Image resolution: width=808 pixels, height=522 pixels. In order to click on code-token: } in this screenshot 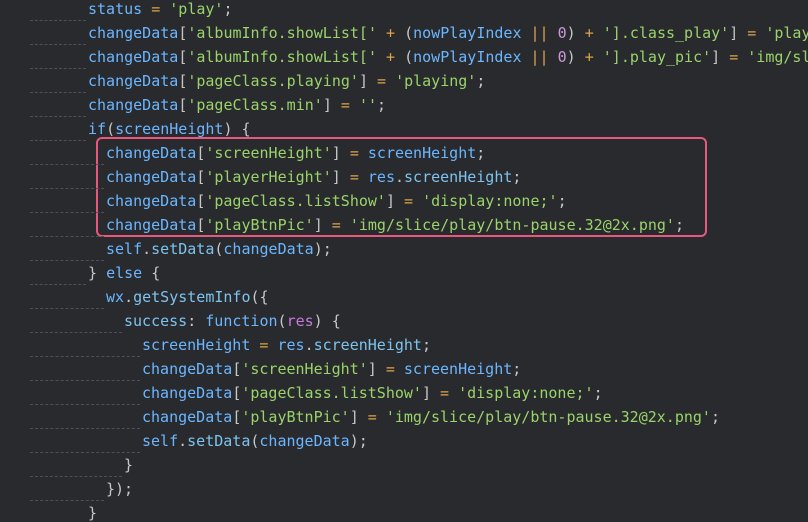, I will do `click(129, 465)`.